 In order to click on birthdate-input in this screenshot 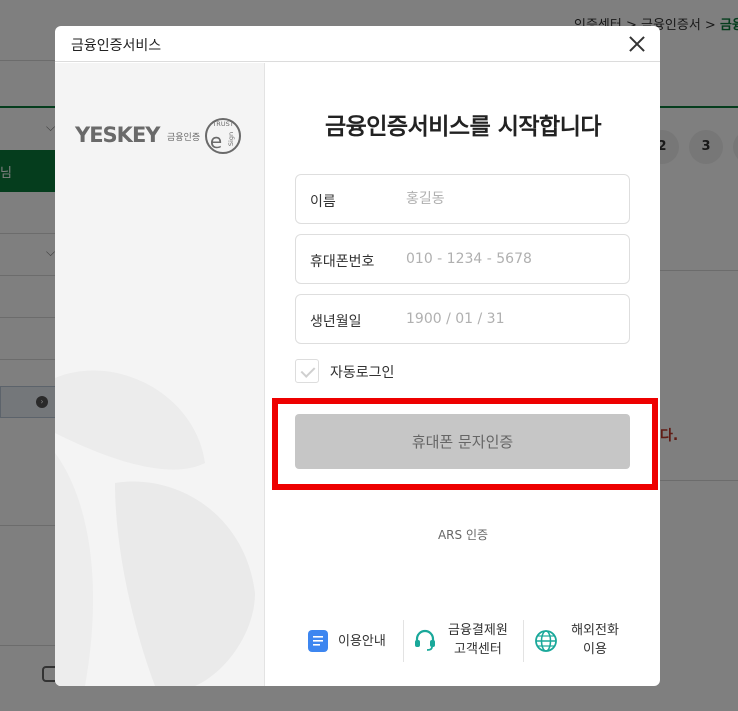, I will do `click(511, 319)`.